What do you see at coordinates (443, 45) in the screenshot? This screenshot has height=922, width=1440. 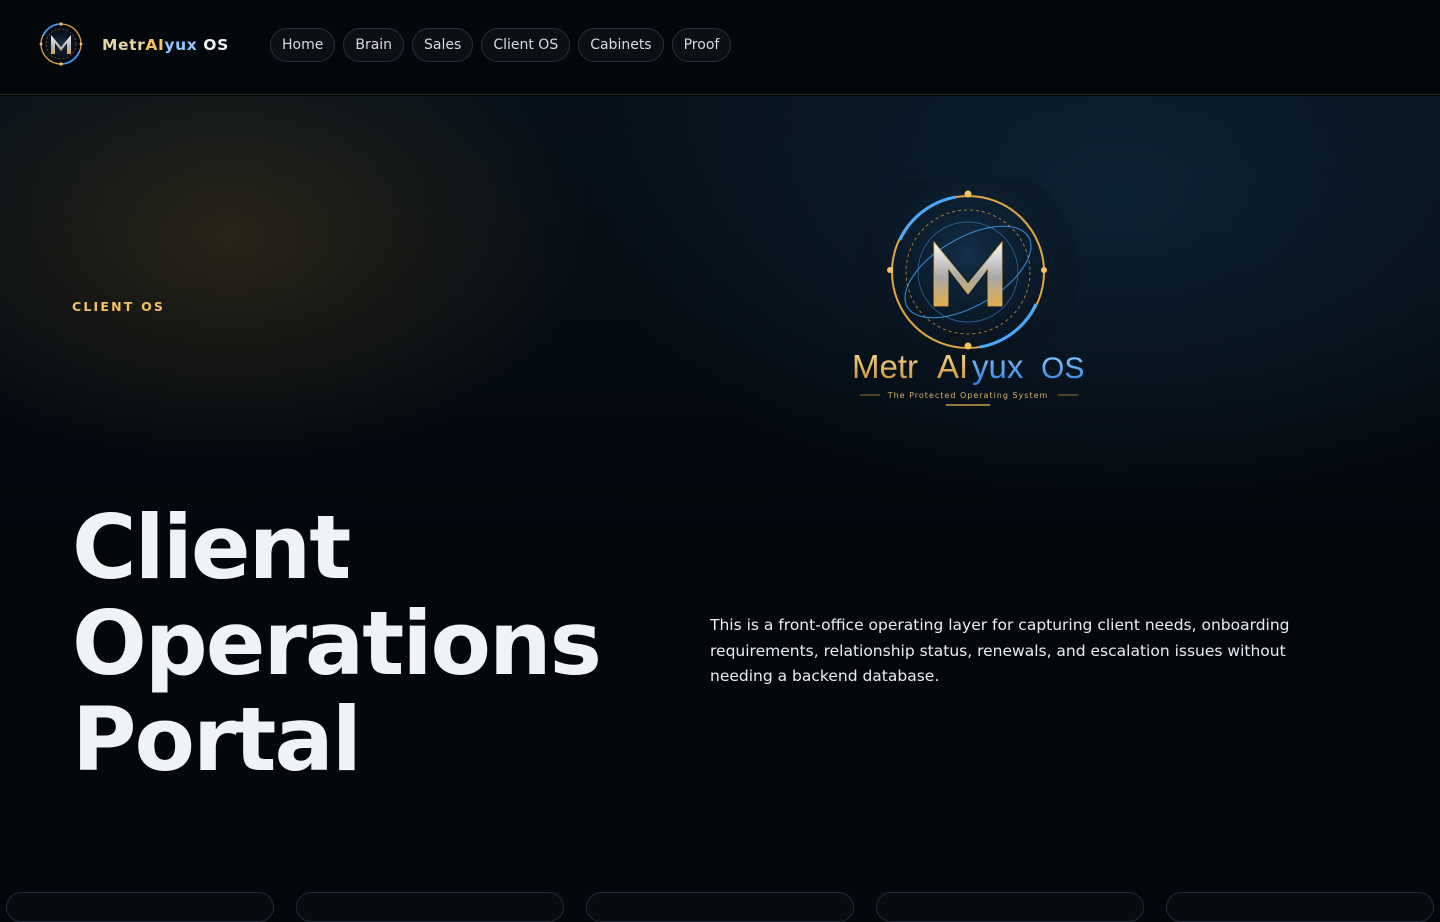 I see `nav-sales: Sales` at bounding box center [443, 45].